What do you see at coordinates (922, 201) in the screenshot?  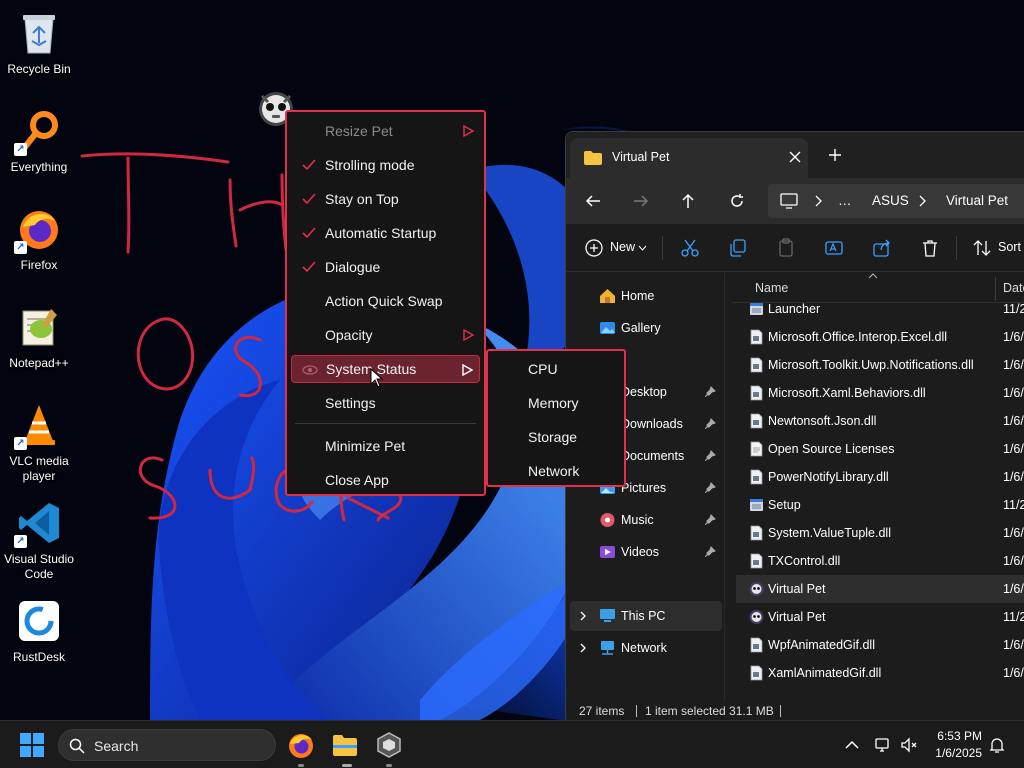 I see `breadcrumb-chevron-icon` at bounding box center [922, 201].